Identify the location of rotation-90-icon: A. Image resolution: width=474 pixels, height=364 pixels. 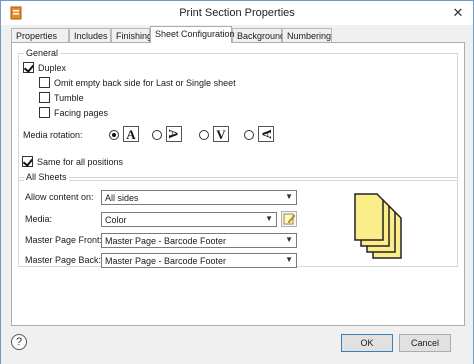
(174, 134).